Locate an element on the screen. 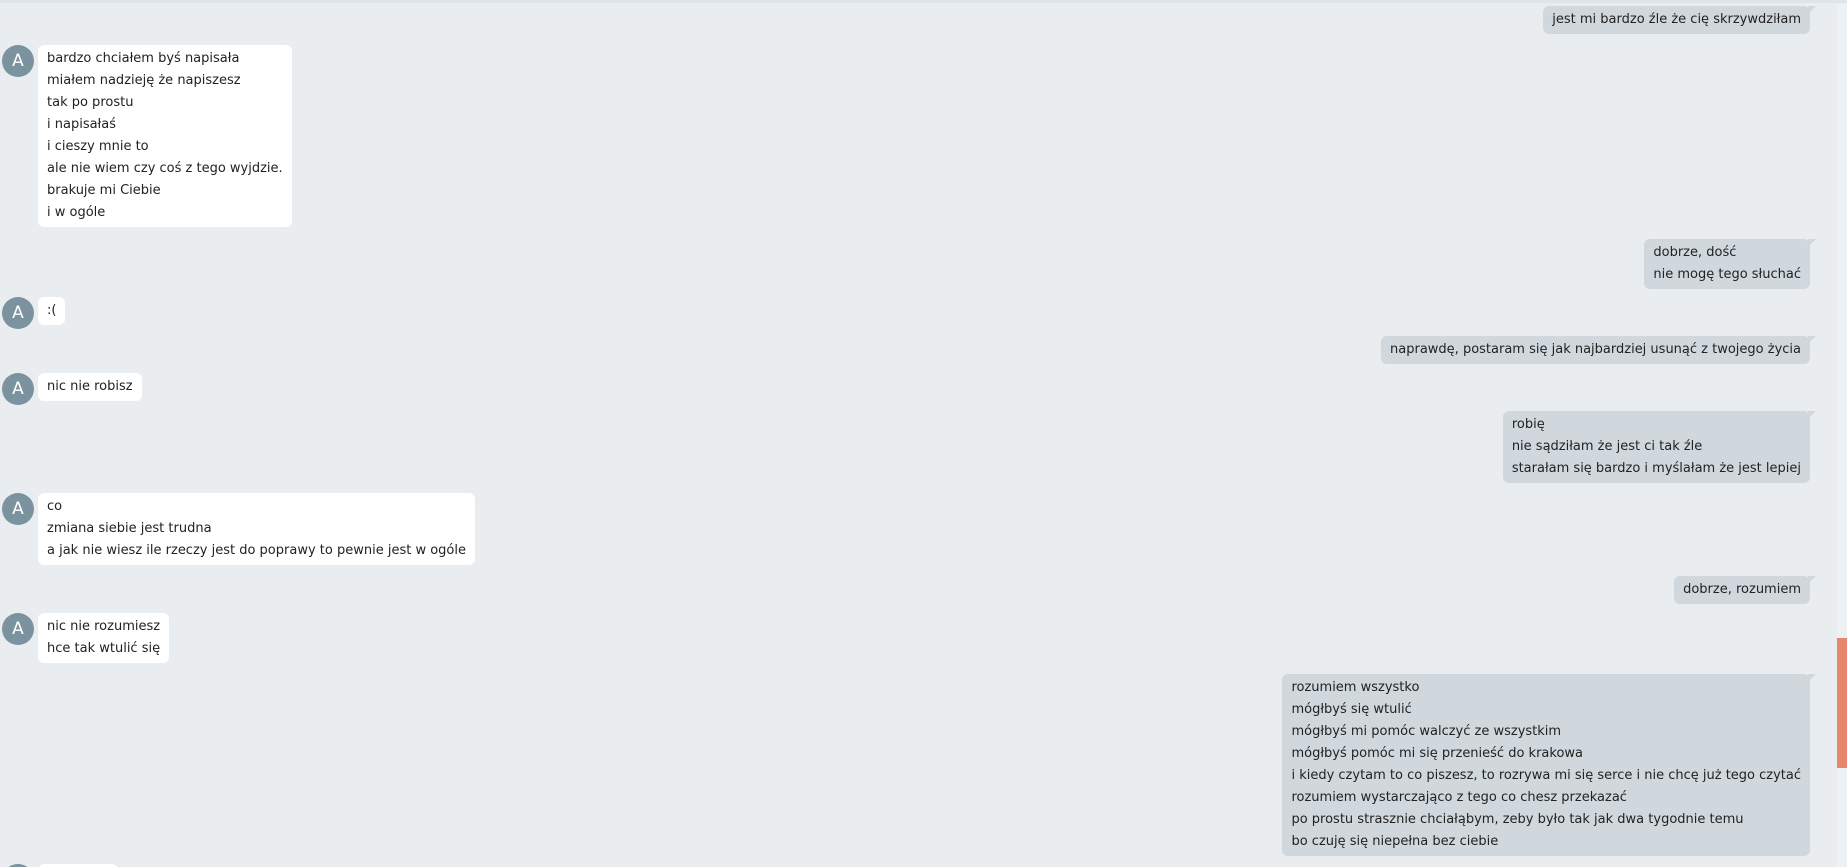  message-line: co is located at coordinates (55, 506).